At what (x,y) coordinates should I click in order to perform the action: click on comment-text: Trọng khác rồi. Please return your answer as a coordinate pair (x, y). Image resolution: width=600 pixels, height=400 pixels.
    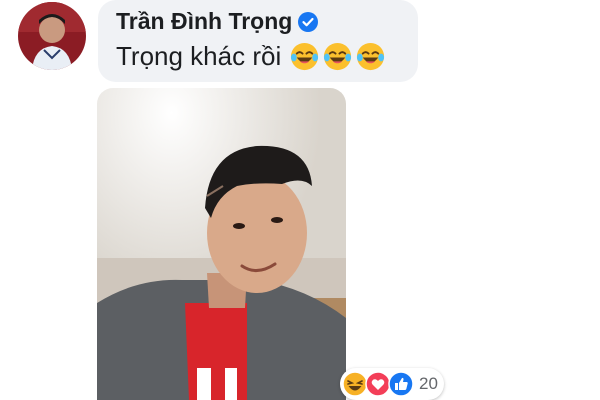
    Looking at the image, I should click on (199, 56).